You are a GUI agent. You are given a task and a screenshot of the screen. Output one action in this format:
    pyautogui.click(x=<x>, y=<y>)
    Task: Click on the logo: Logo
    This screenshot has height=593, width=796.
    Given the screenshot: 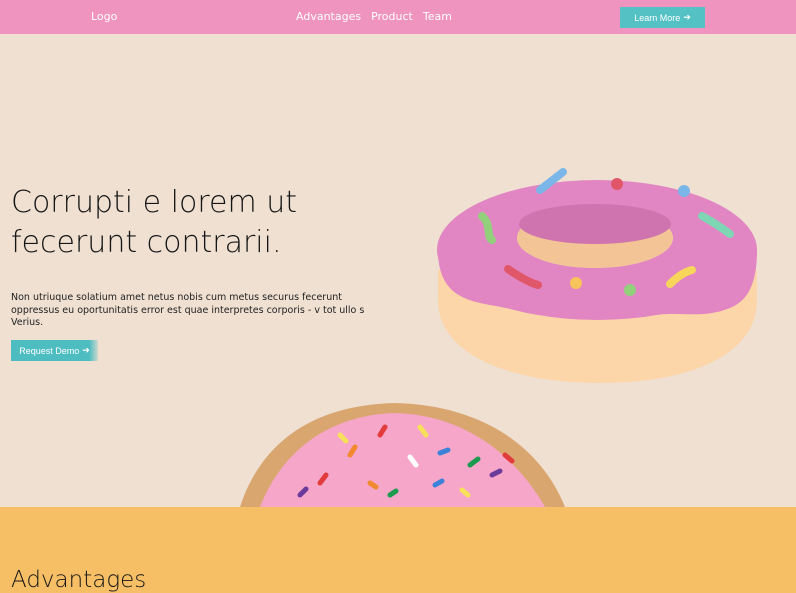 What is the action you would take?
    pyautogui.click(x=104, y=16)
    